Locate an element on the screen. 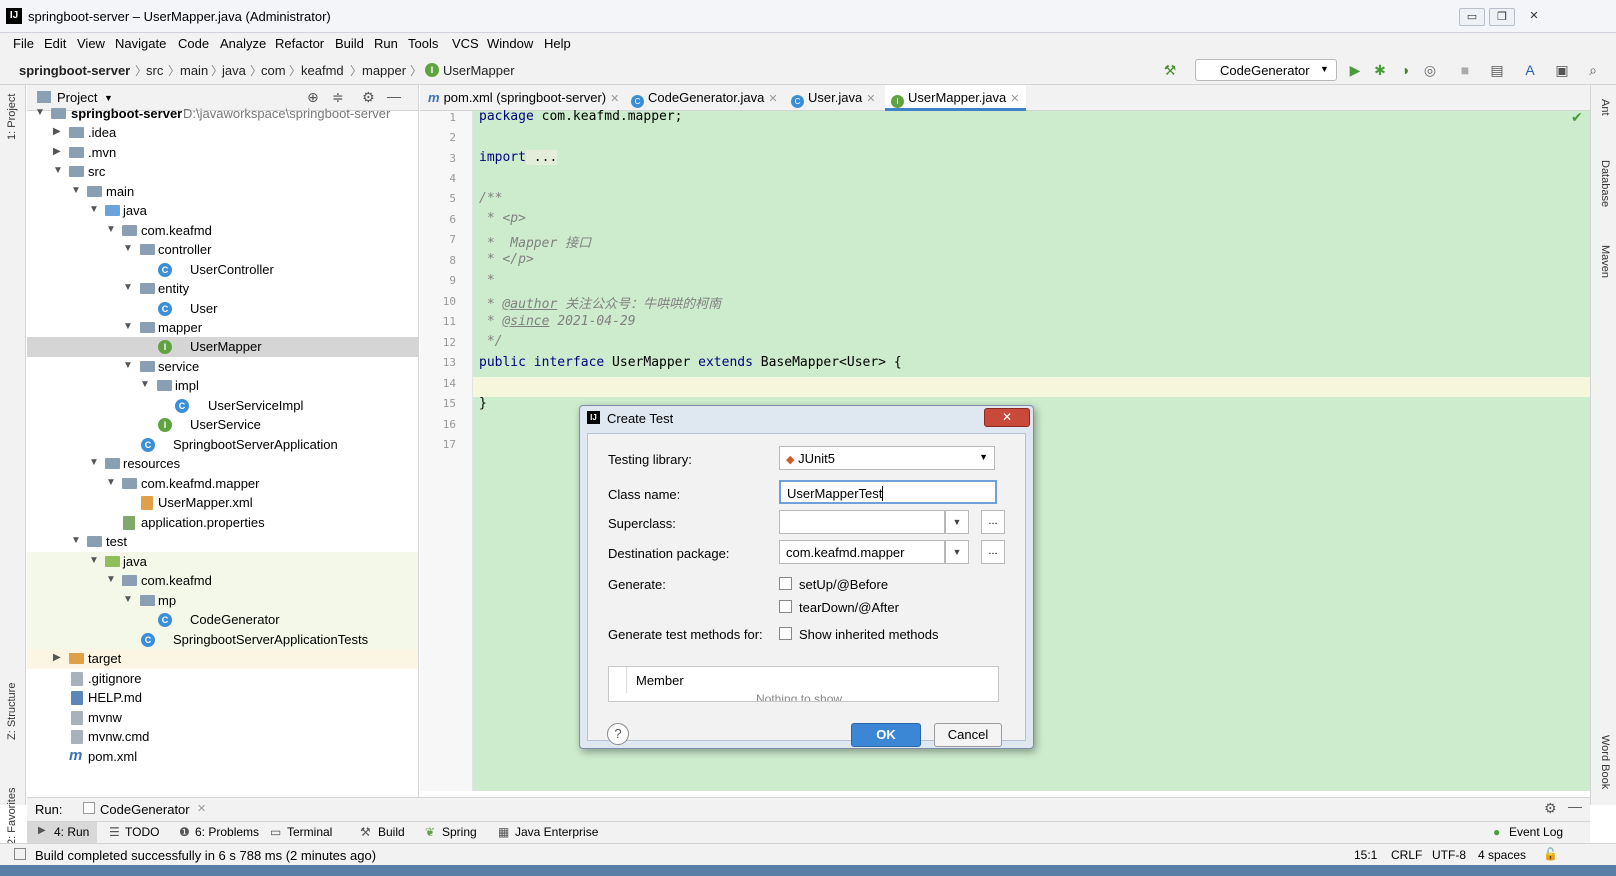 The width and height of the screenshot is (1616, 876). tab-usermapper: I UserMapper.java ✕ is located at coordinates (955, 98).